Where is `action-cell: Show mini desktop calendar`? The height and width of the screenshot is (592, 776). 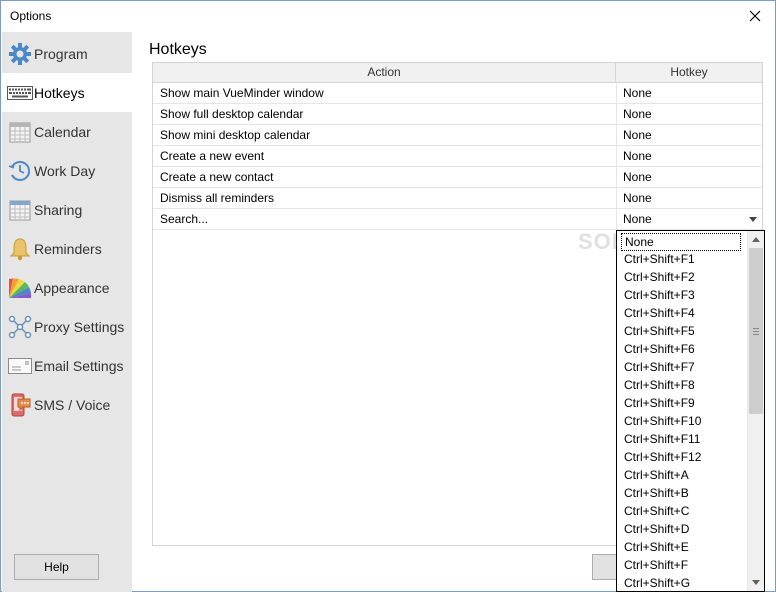
action-cell: Show mini desktop calendar is located at coordinates (235, 135).